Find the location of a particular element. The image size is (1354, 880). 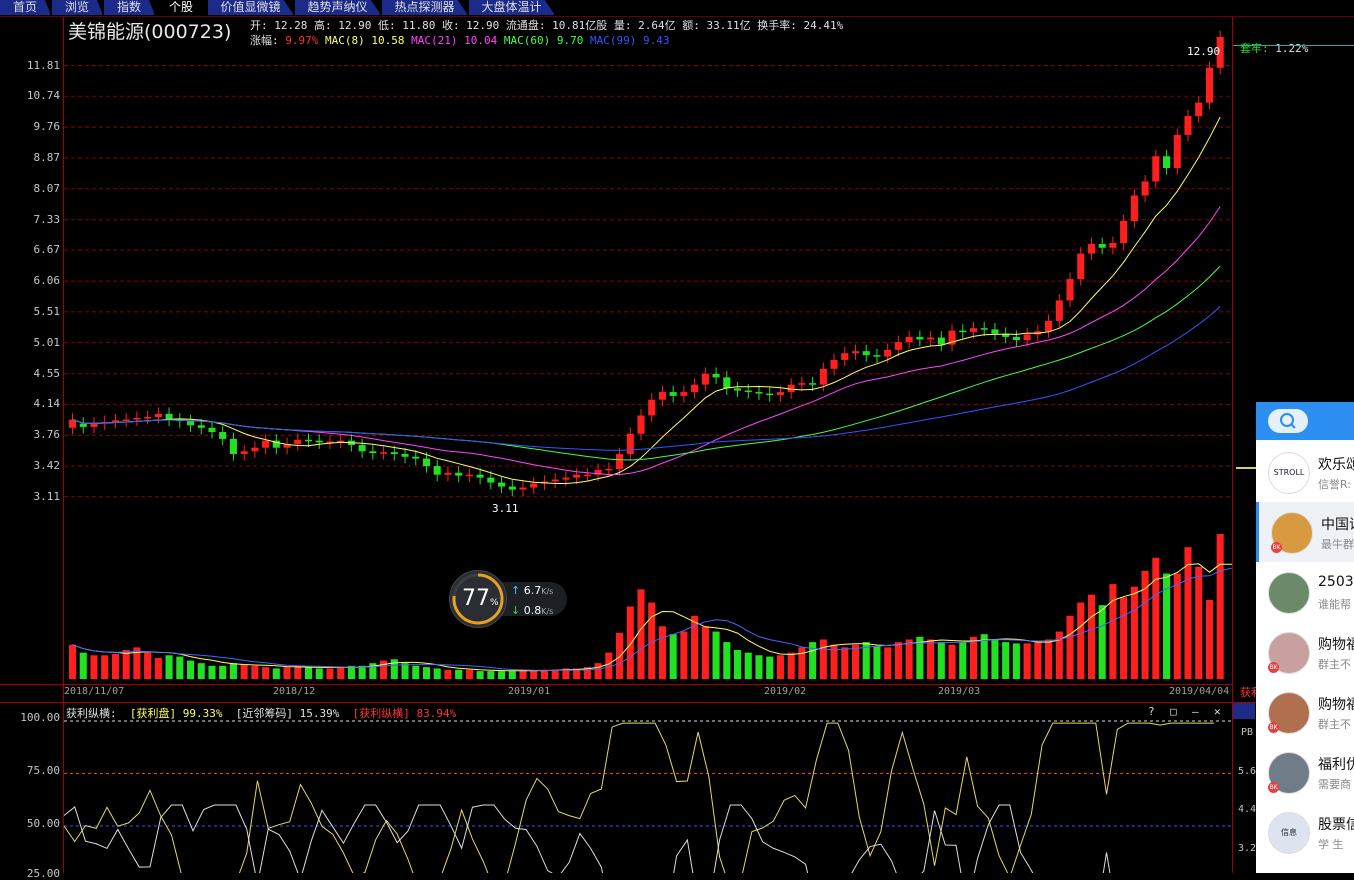

profit-cross-value: 83.94% is located at coordinates (436, 713).